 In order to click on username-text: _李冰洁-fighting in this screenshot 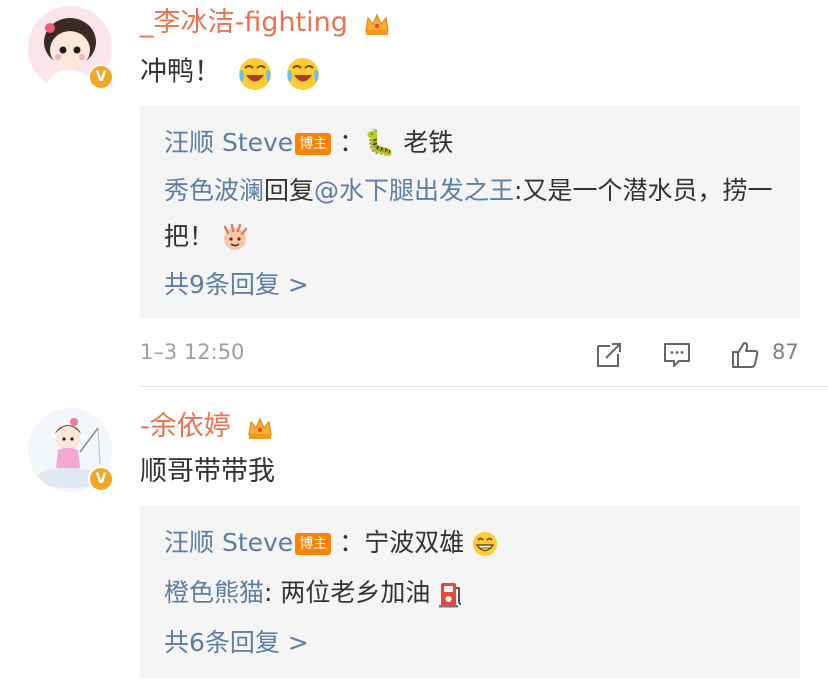, I will do `click(244, 22)`.